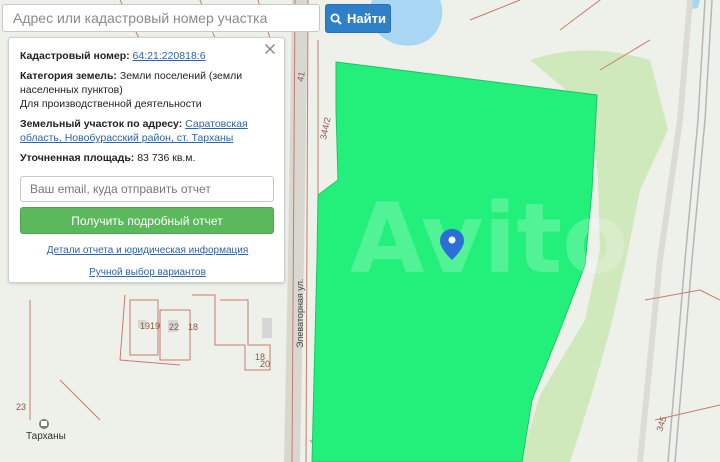  What do you see at coordinates (68, 76) in the screenshot?
I see `category-label: Категория земель:` at bounding box center [68, 76].